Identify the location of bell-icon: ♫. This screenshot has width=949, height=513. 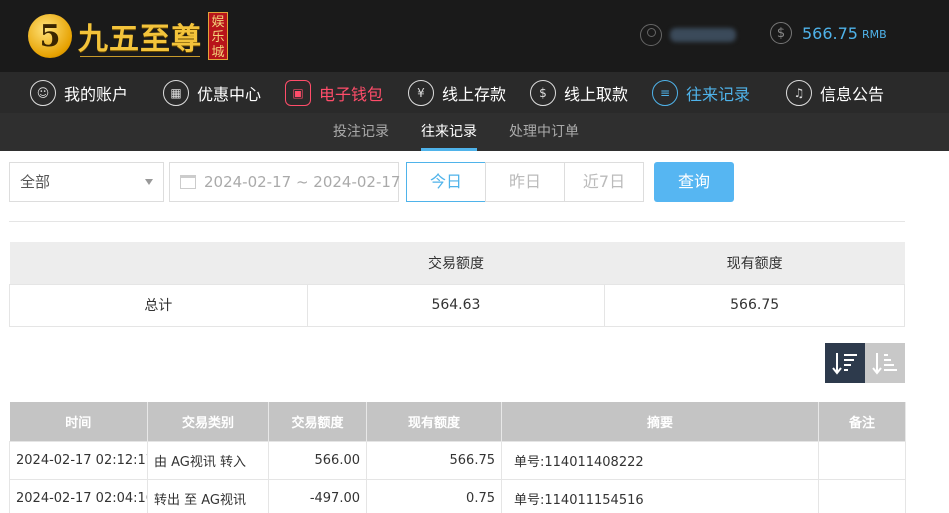
(799, 92).